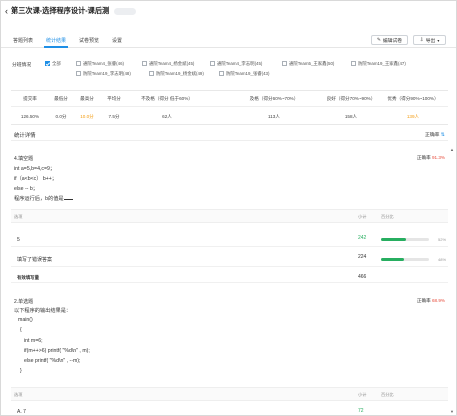 Image resolution: width=457 pixels, height=416 pixels. I want to click on tab-bar: 答题列表 统计结果 试卷预览 设置 ✎ 编辑试卷 ⇩ 导出 ▾, so click(228, 39).